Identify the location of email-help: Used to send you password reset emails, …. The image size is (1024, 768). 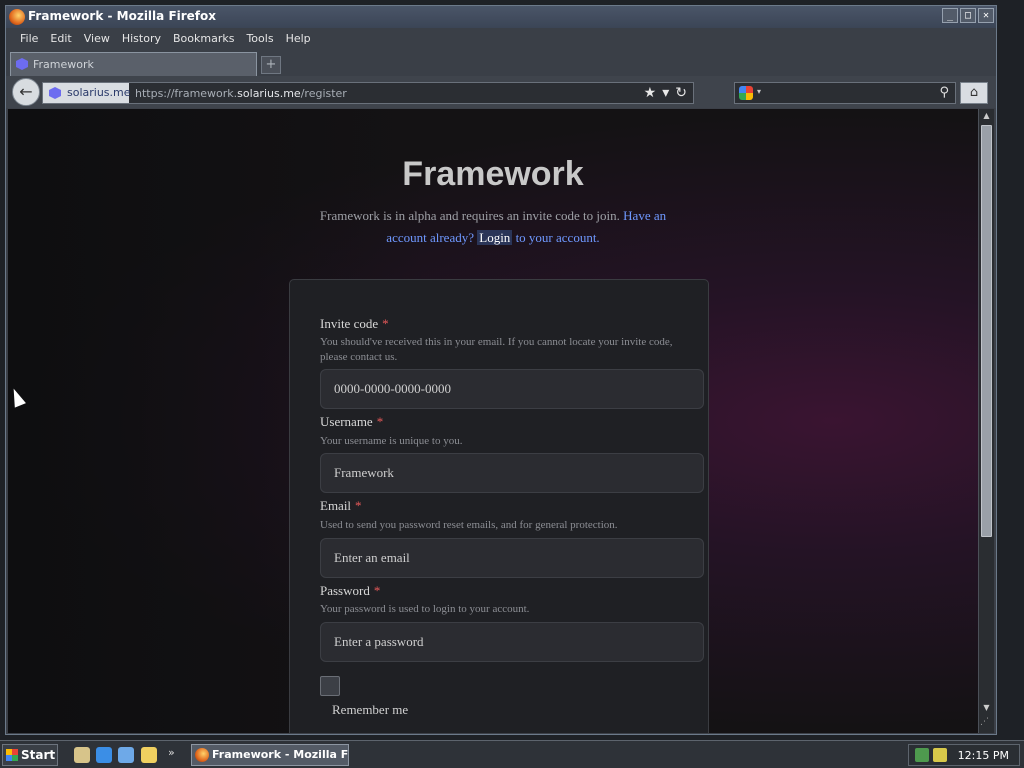
(469, 525).